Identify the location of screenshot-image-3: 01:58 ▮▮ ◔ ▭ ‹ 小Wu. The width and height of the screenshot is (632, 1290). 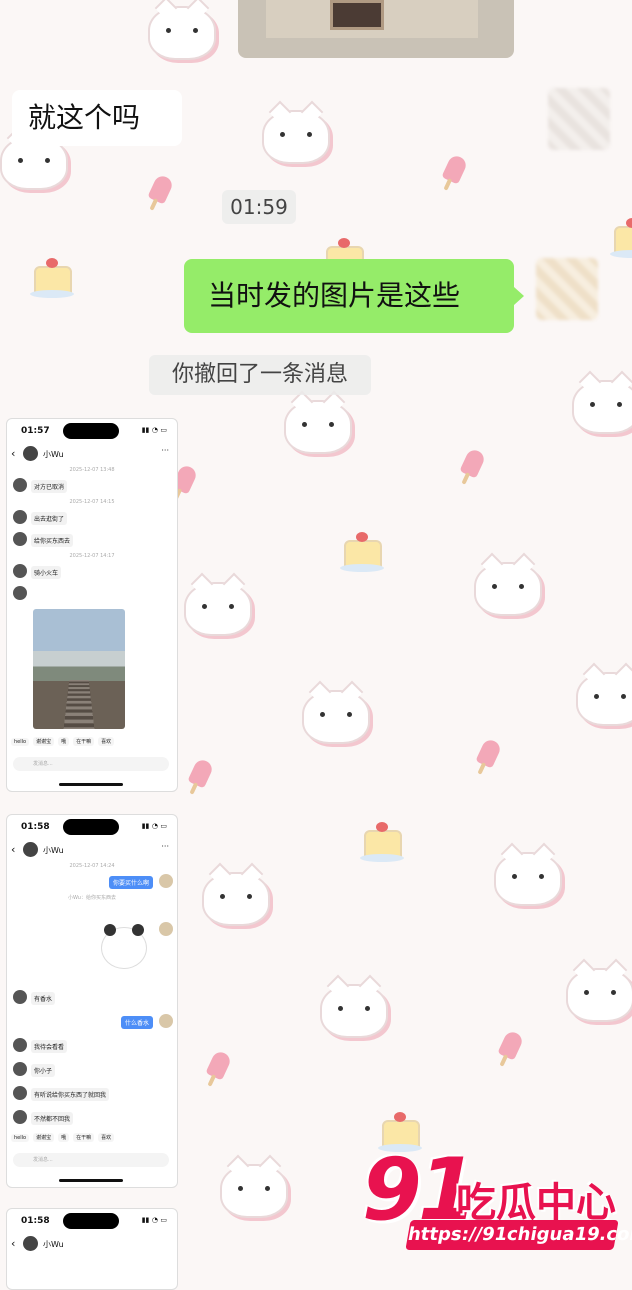
(92, 1249).